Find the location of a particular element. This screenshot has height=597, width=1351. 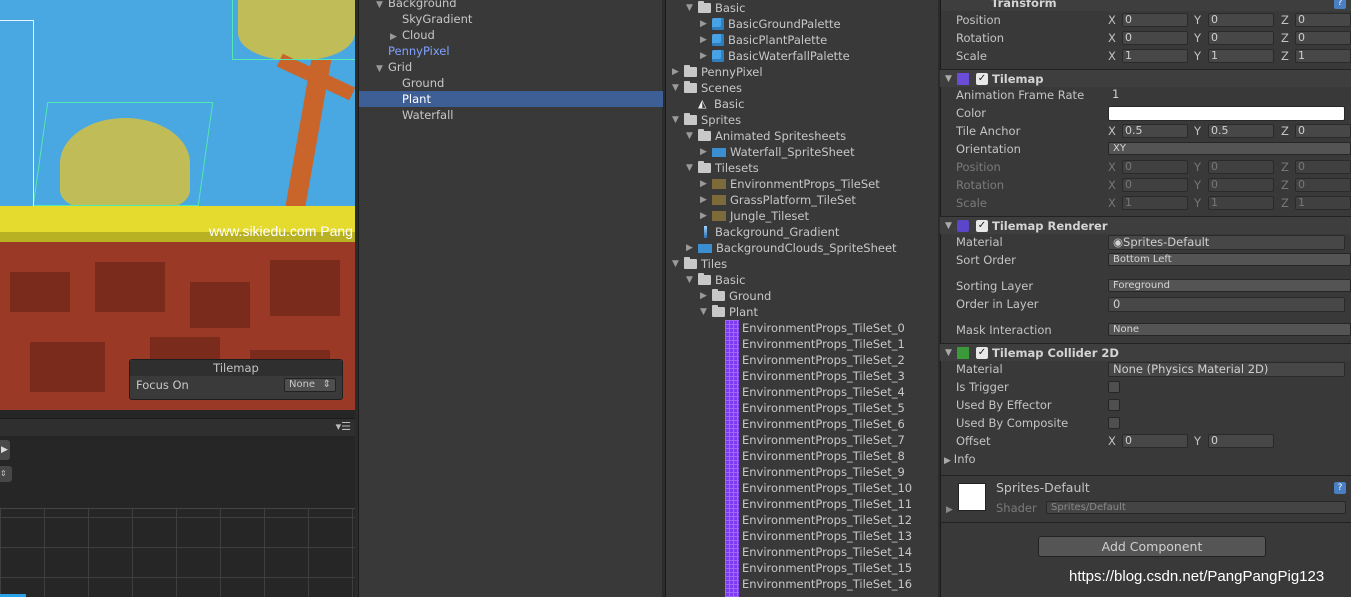

info-foldout: ▶ Info is located at coordinates (960, 459).